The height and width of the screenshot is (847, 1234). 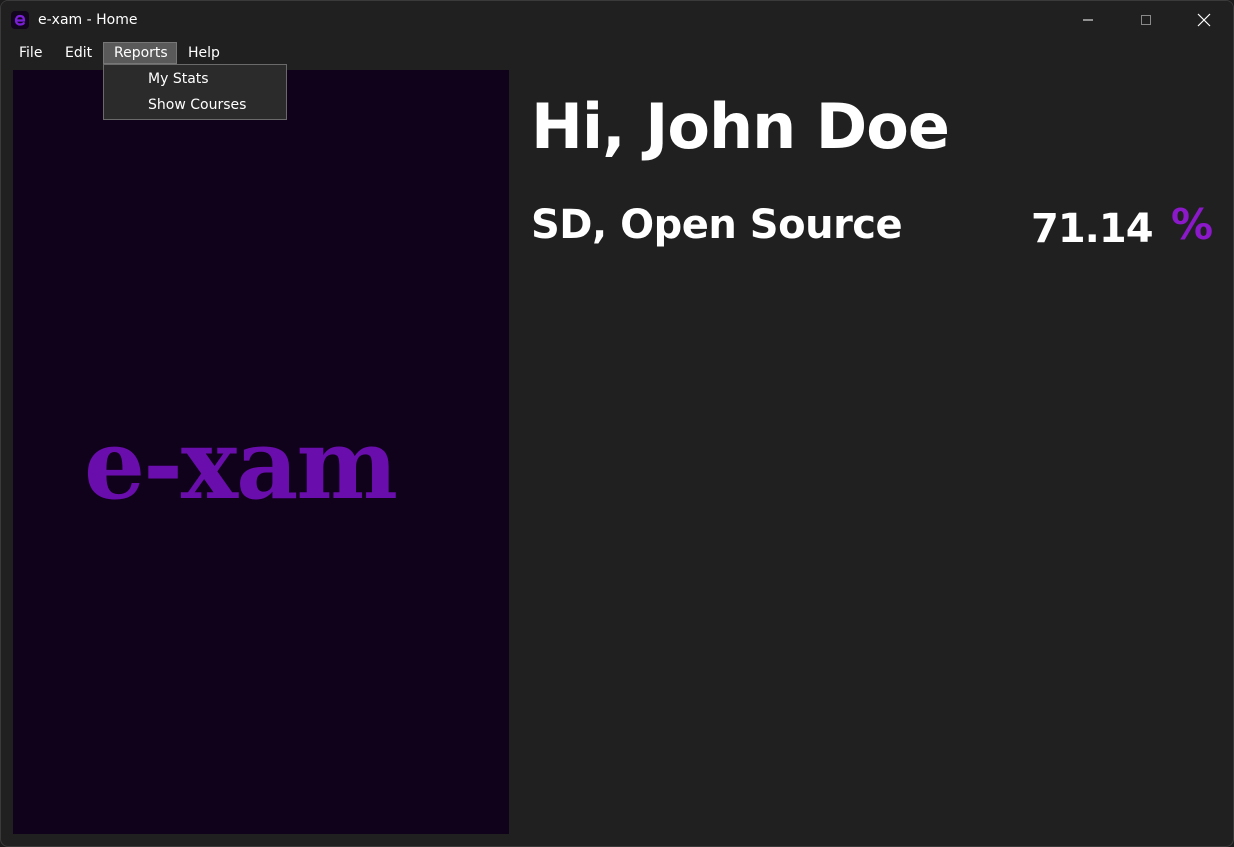 I want to click on menu-item-show-courses: Show Courses, so click(x=197, y=105).